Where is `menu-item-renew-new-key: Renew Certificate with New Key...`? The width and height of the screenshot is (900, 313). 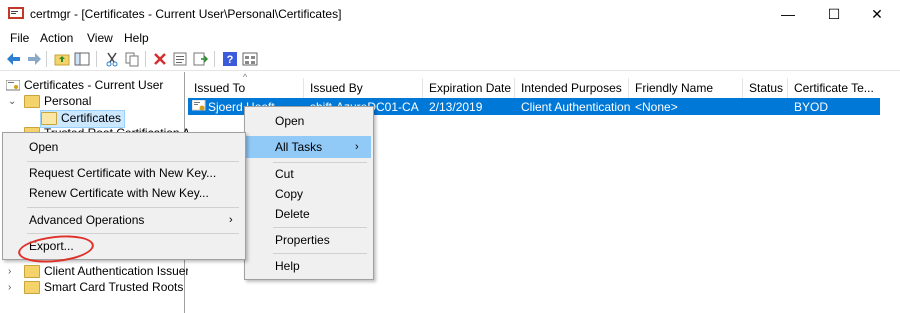
menu-item-renew-new-key: Renew Certificate with New Key... is located at coordinates (123, 193).